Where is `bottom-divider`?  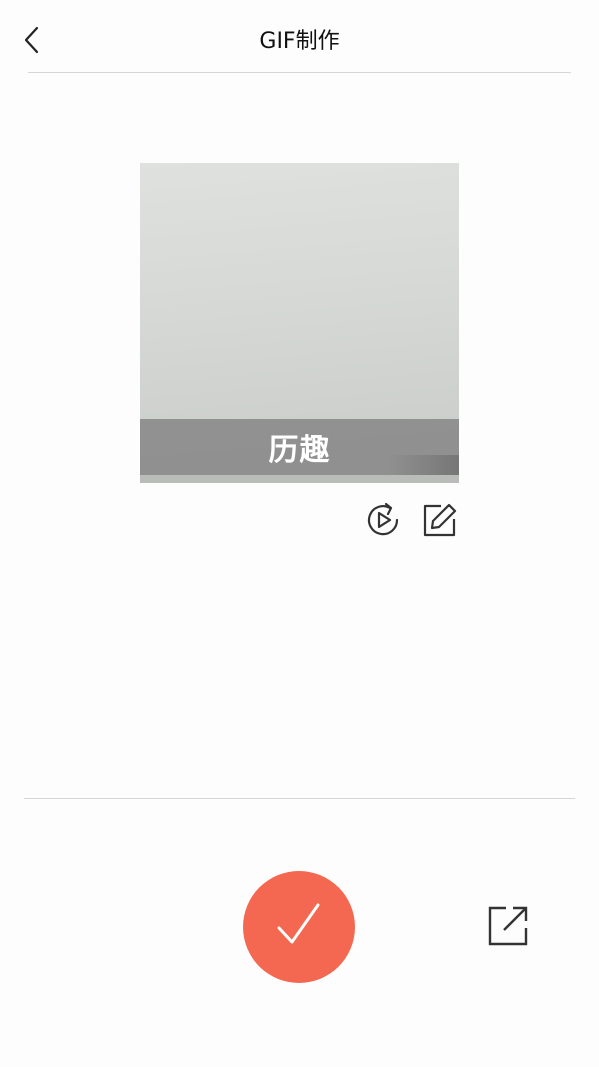
bottom-divider is located at coordinates (299, 798).